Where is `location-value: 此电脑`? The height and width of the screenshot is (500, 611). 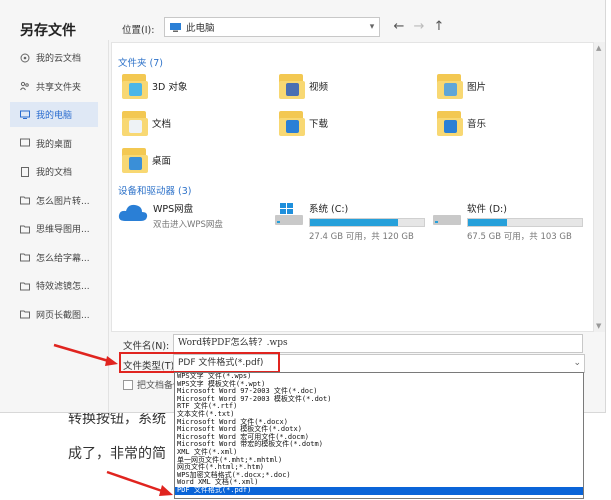 location-value: 此电脑 is located at coordinates (200, 28).